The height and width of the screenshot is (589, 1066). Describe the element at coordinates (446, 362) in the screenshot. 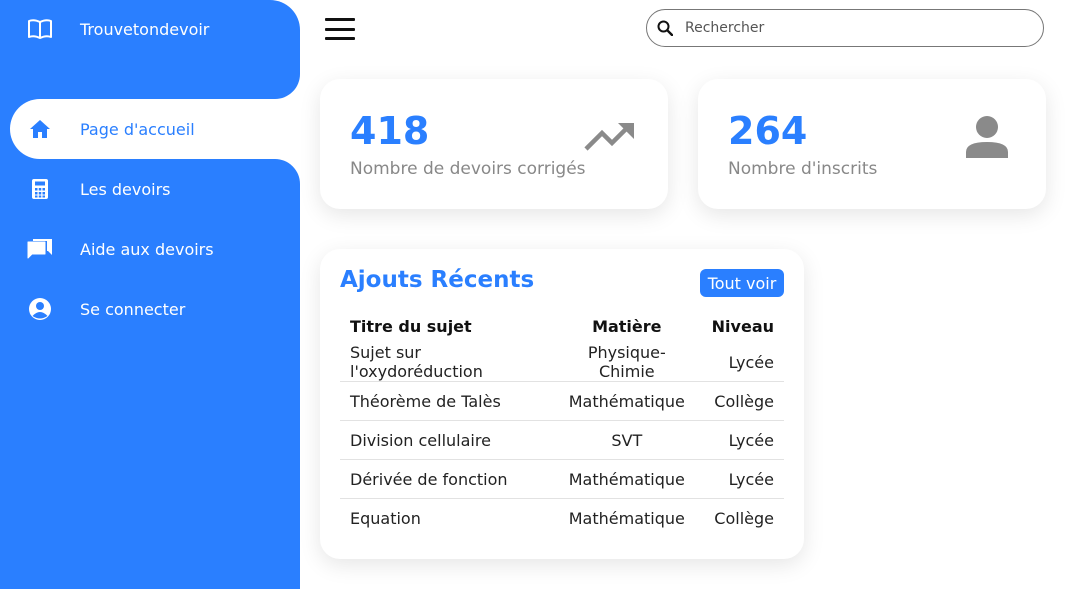

I see `cell-title: Sujet sur l'oxydoréduction` at that location.